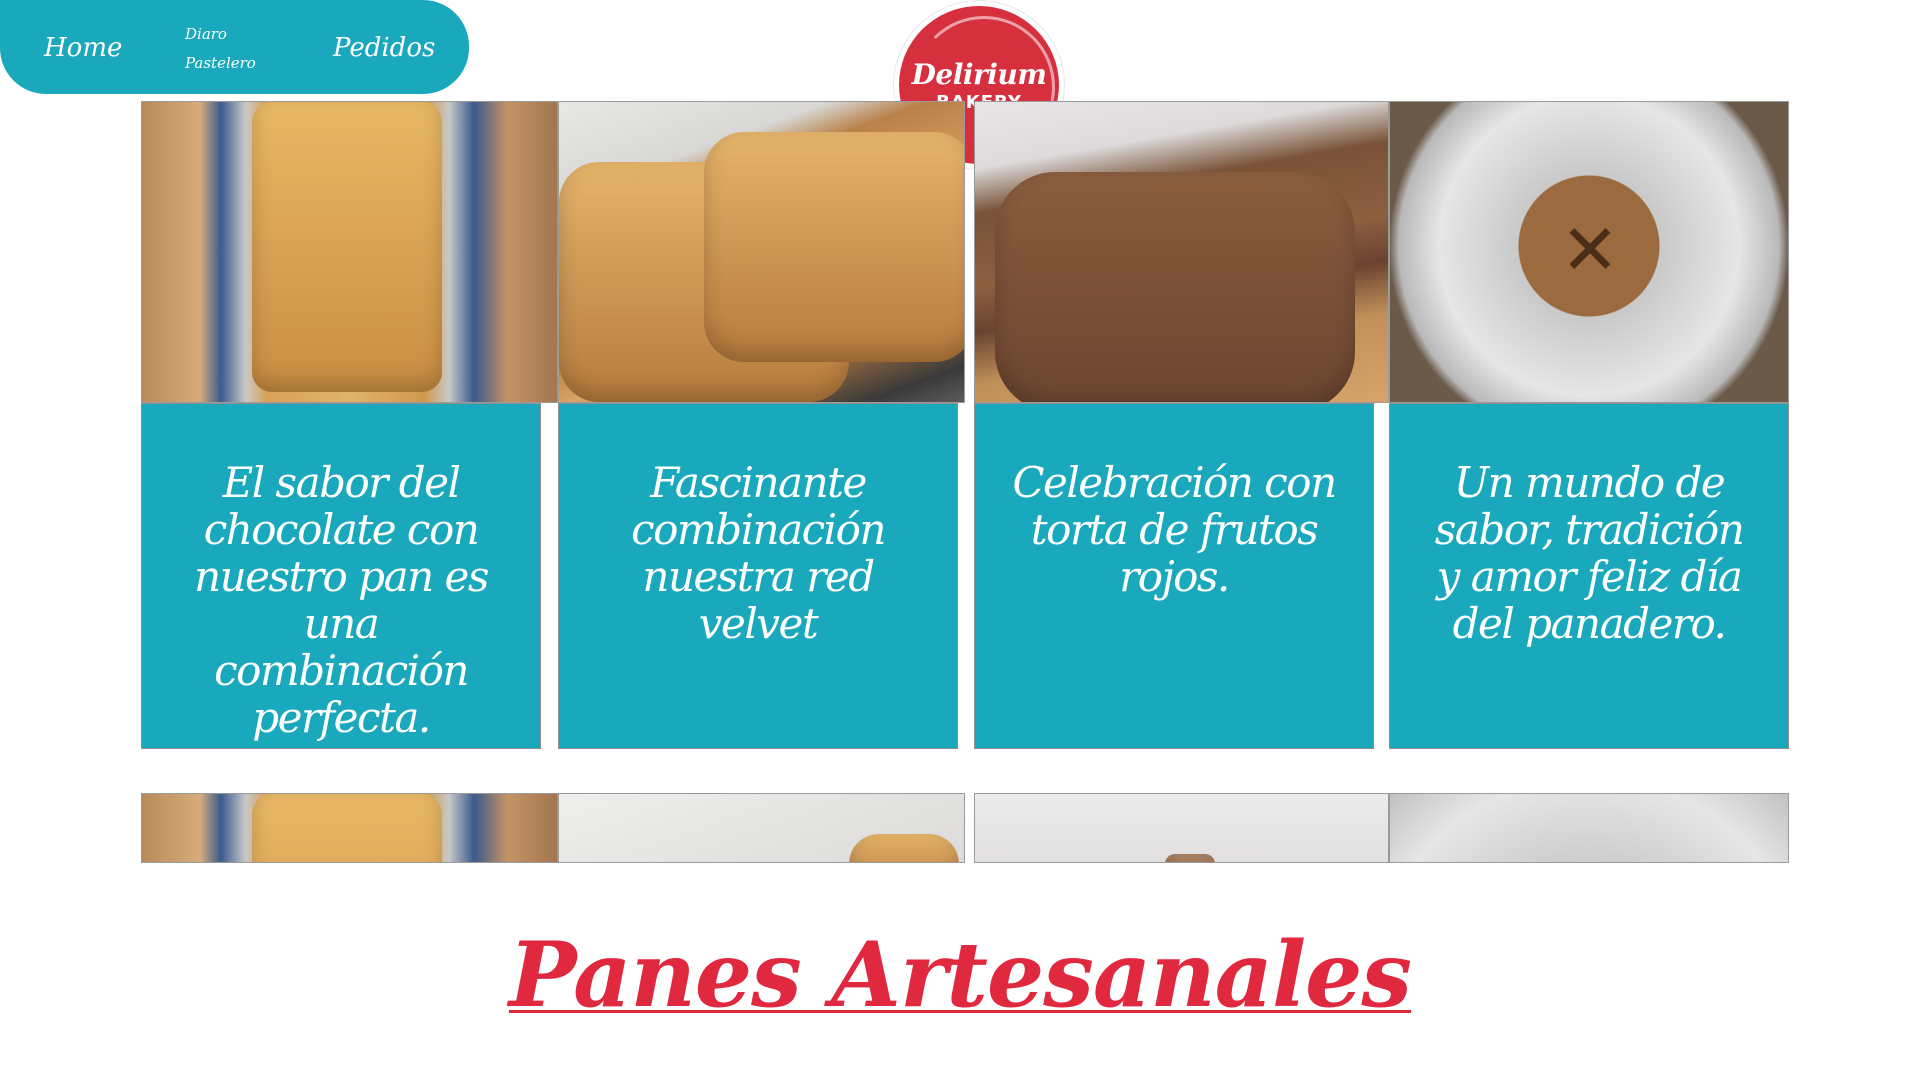 This screenshot has height=1080, width=1920. What do you see at coordinates (1181, 828) in the screenshot?
I see `product-image-berry-cake-repeat` at bounding box center [1181, 828].